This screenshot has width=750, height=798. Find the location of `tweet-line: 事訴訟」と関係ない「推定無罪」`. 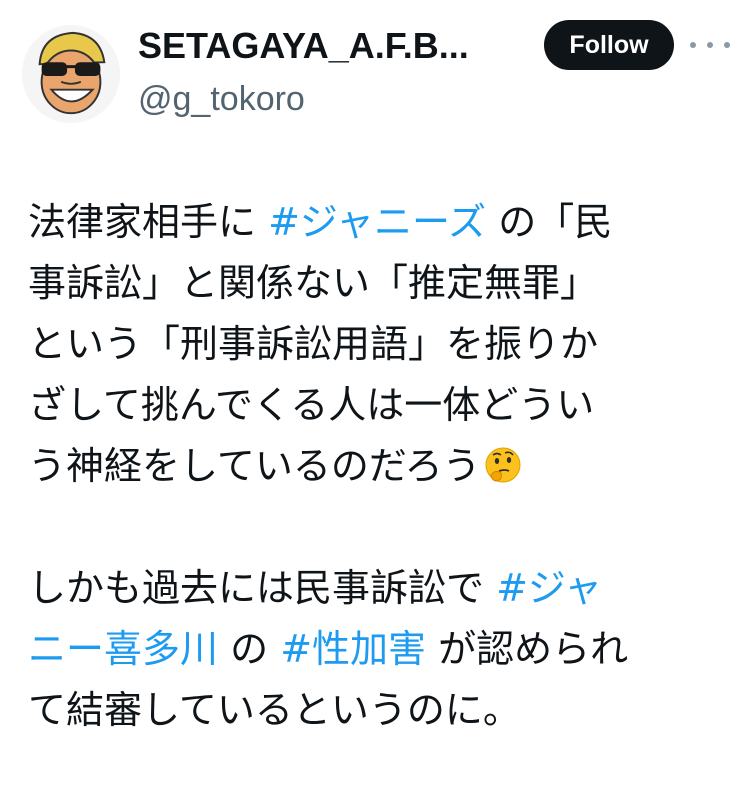

tweet-line: 事訴訟」と関係ない「推定無罪」 is located at coordinates (313, 283).